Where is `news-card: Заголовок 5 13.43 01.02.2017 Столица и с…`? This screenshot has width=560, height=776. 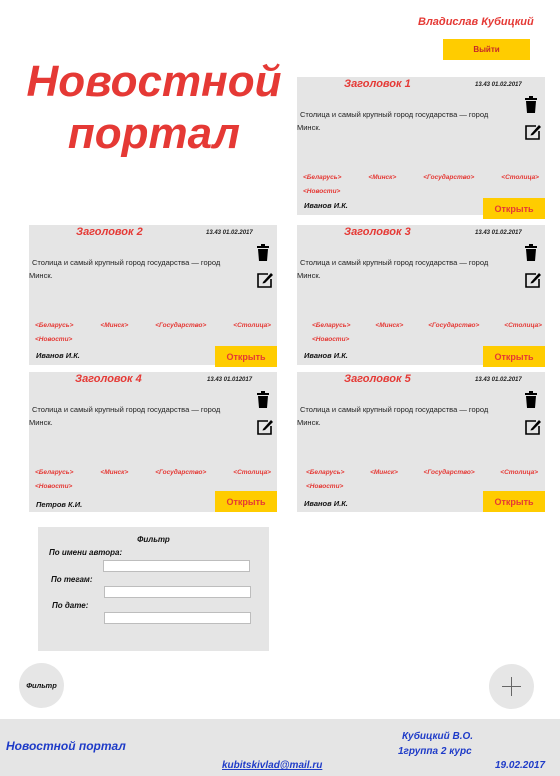
news-card: Заголовок 5 13.43 01.02.2017 Столица и с… is located at coordinates (421, 442).